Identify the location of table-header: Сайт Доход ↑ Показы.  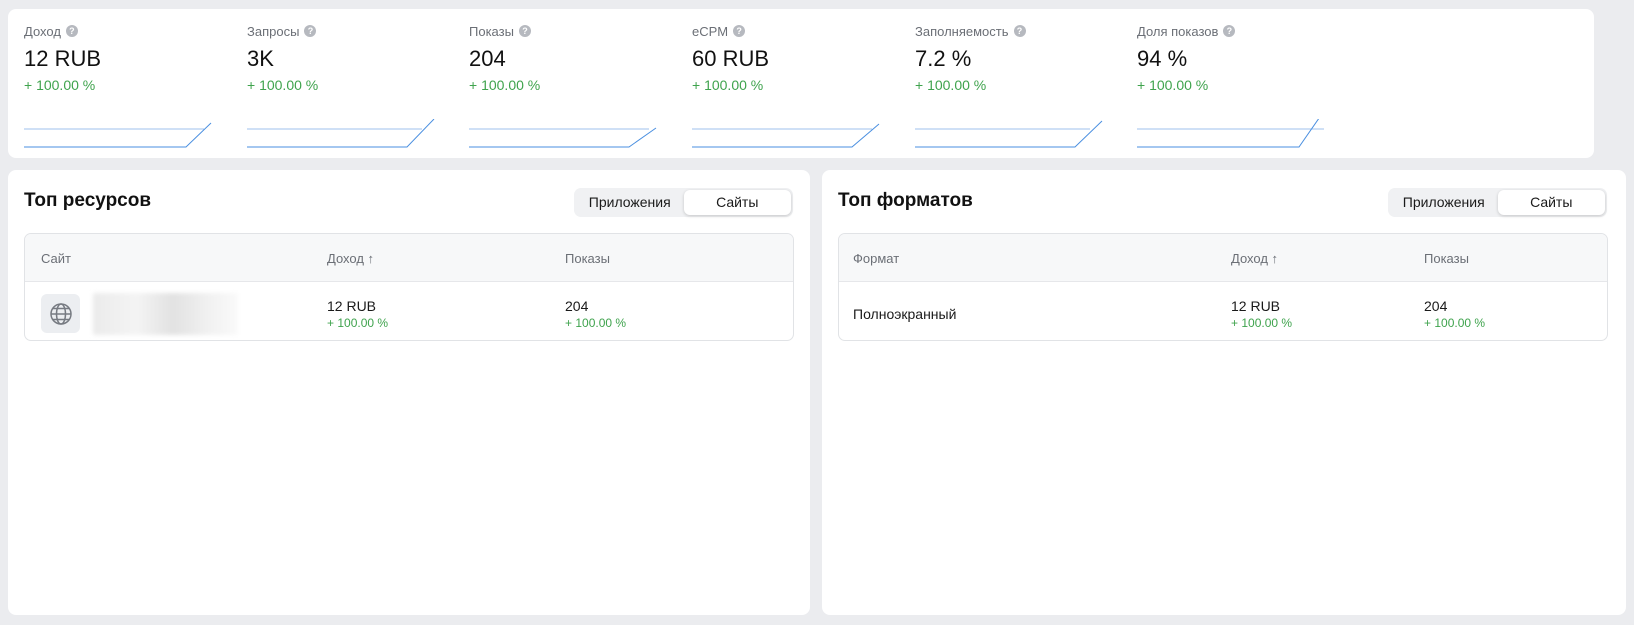
(409, 258).